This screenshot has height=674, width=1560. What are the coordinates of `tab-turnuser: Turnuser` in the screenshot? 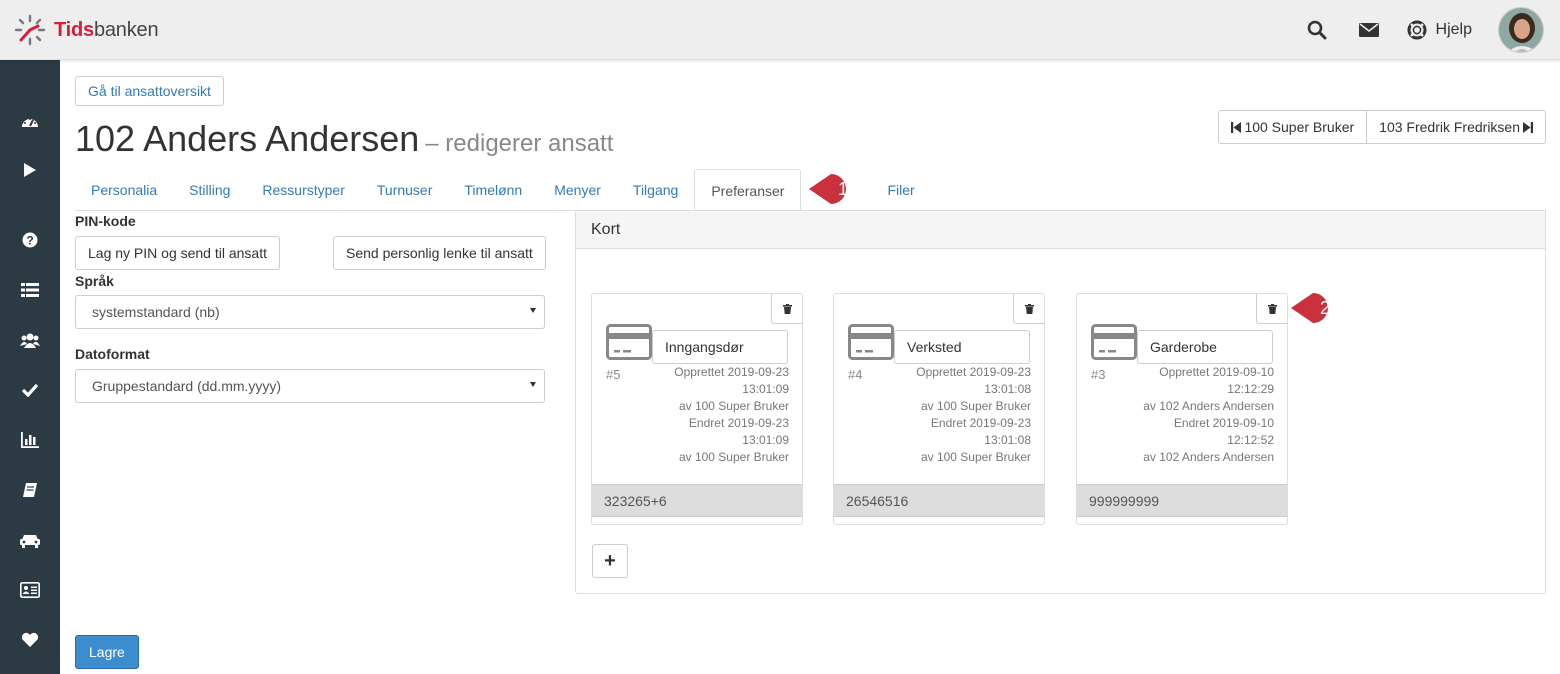 It's located at (405, 190).